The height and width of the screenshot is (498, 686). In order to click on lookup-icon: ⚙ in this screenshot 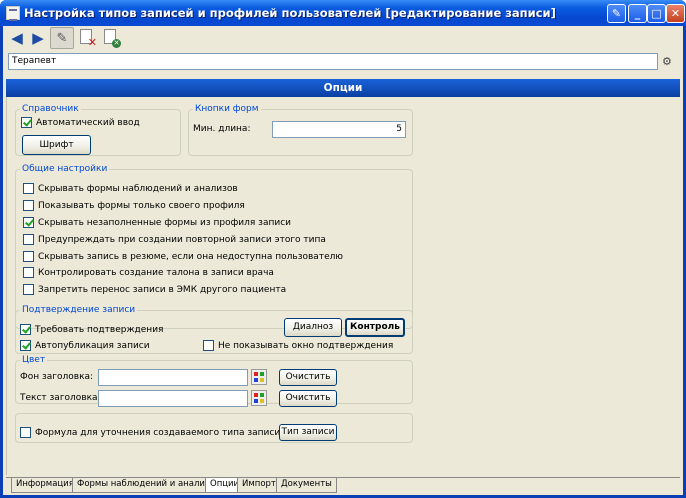, I will do `click(669, 62)`.